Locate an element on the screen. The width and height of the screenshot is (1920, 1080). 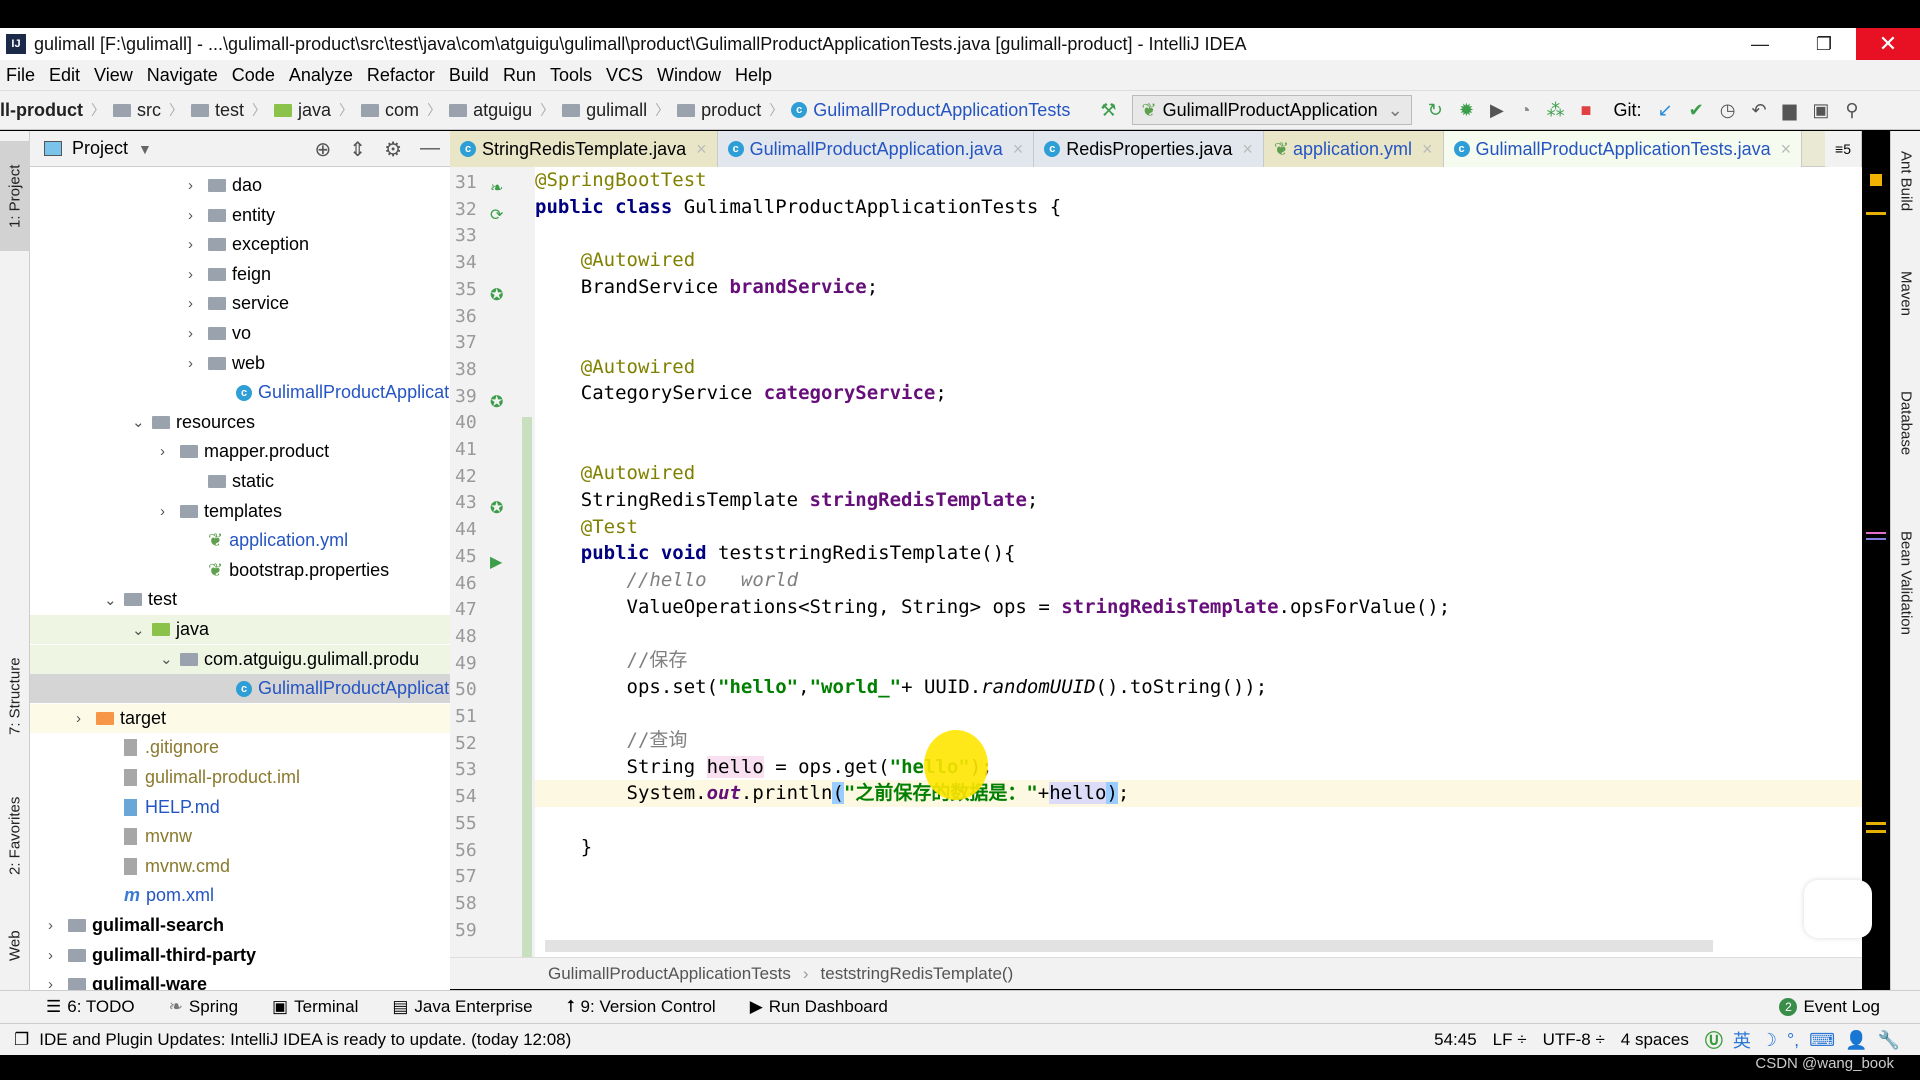
rerun-icon: ↻ is located at coordinates (1435, 110).